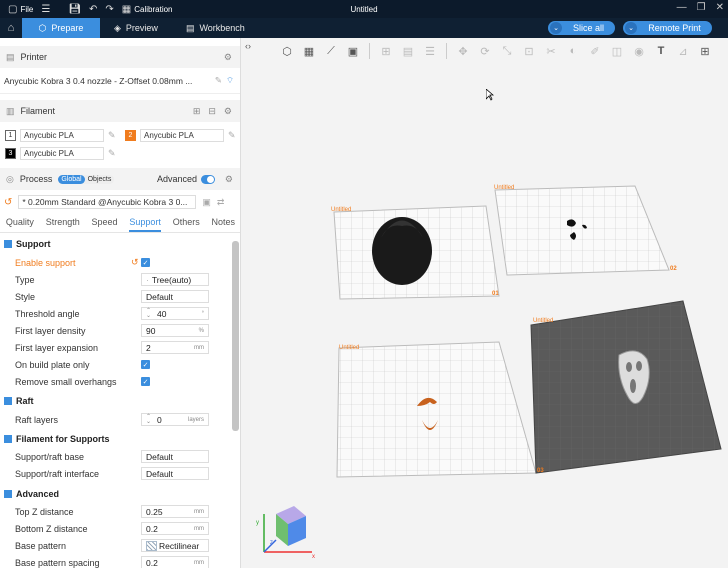  What do you see at coordinates (11, 28) in the screenshot?
I see `home-icon: ⌂` at bounding box center [11, 28].